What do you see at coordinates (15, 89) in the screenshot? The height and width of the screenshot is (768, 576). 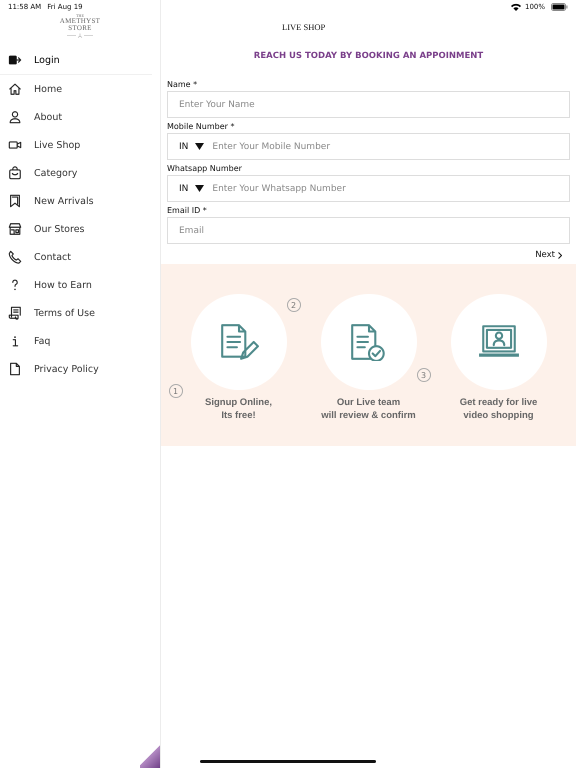 I see `home-icon` at bounding box center [15, 89].